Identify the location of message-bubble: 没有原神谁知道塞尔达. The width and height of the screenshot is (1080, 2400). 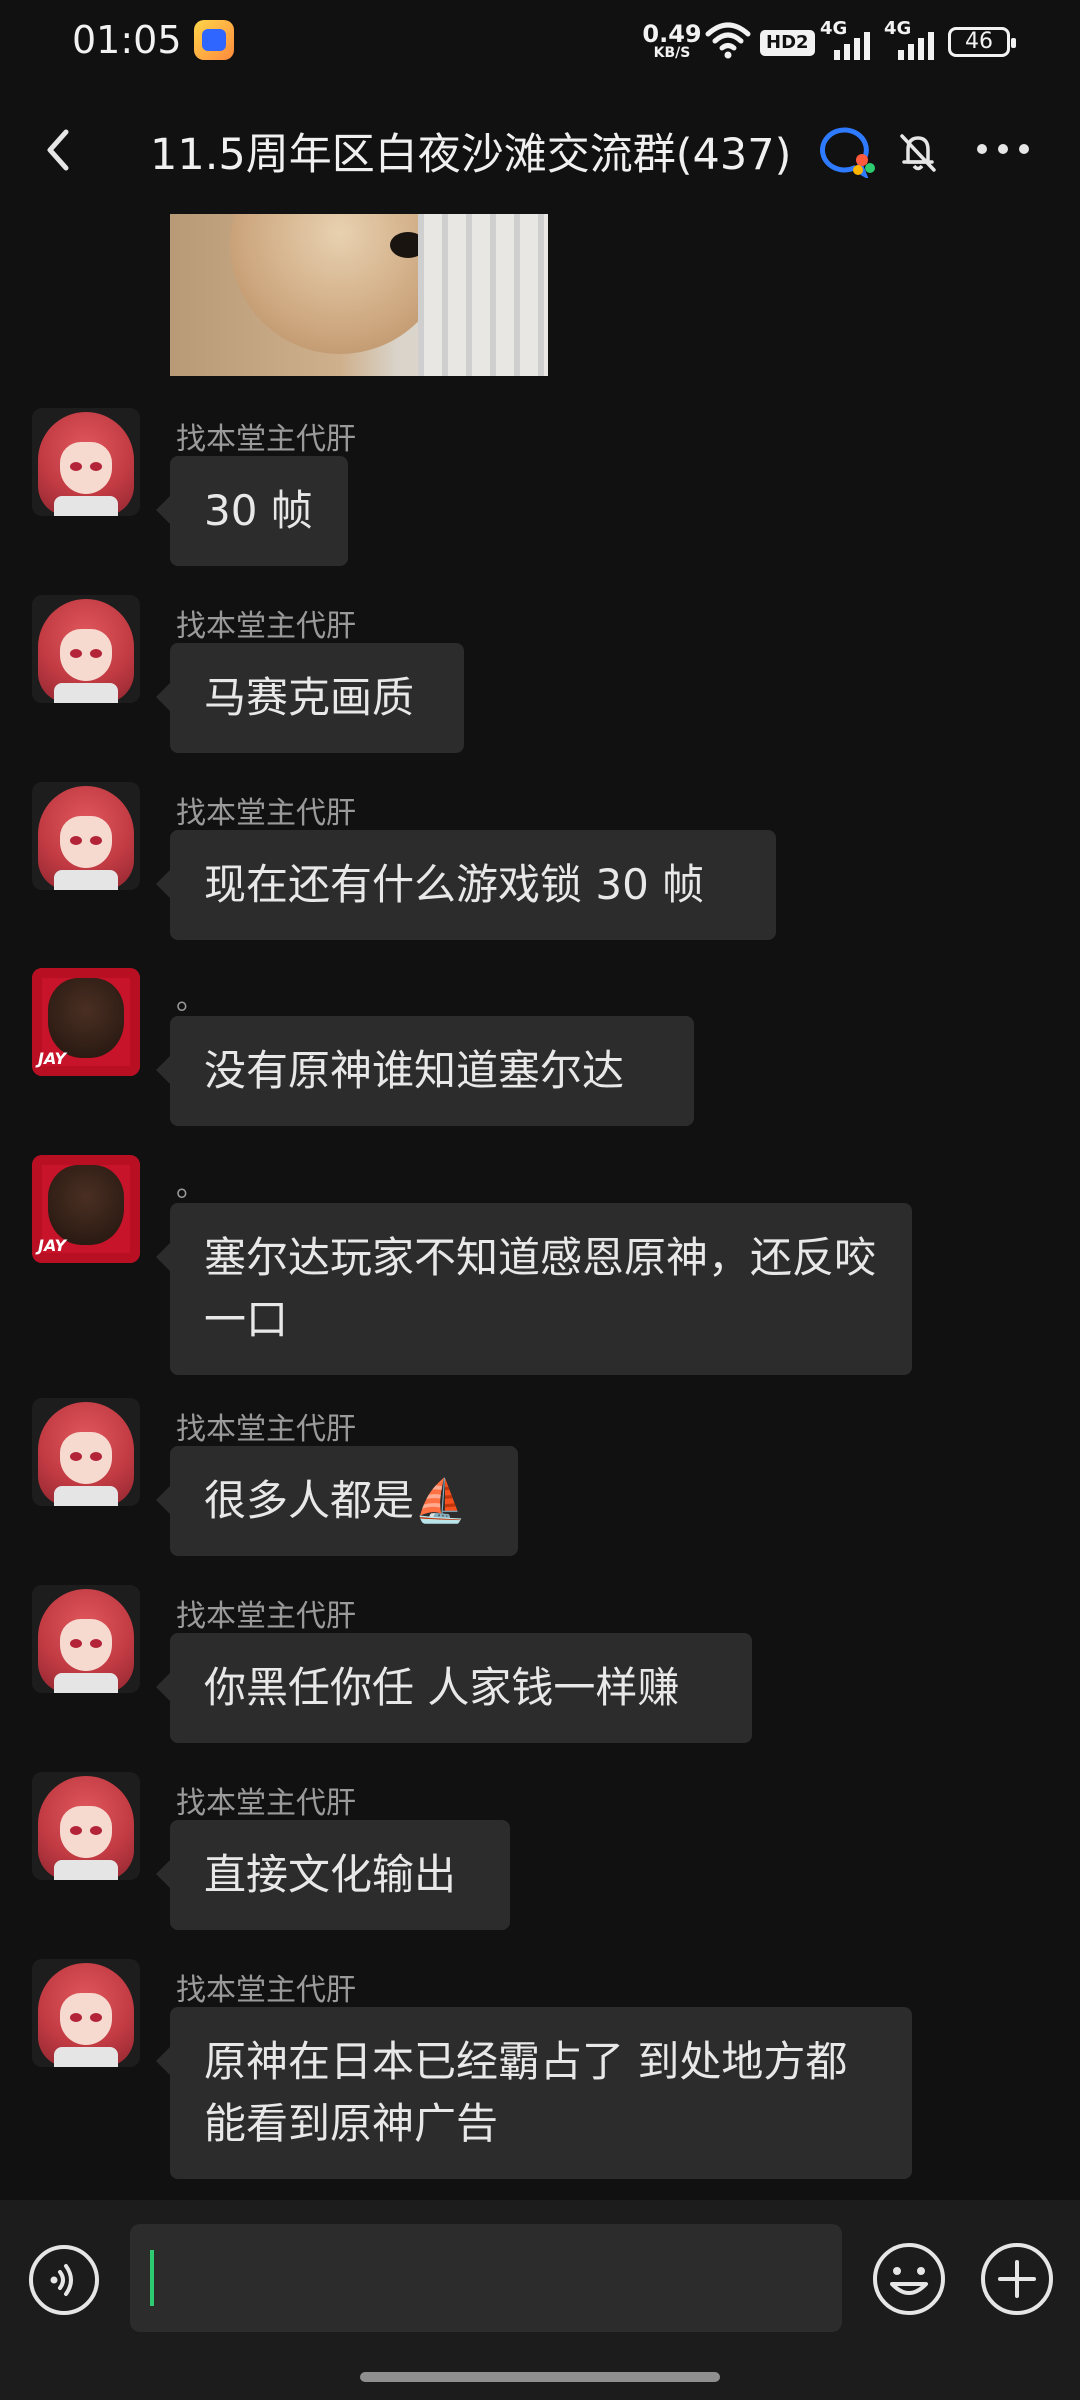
(425, 1071).